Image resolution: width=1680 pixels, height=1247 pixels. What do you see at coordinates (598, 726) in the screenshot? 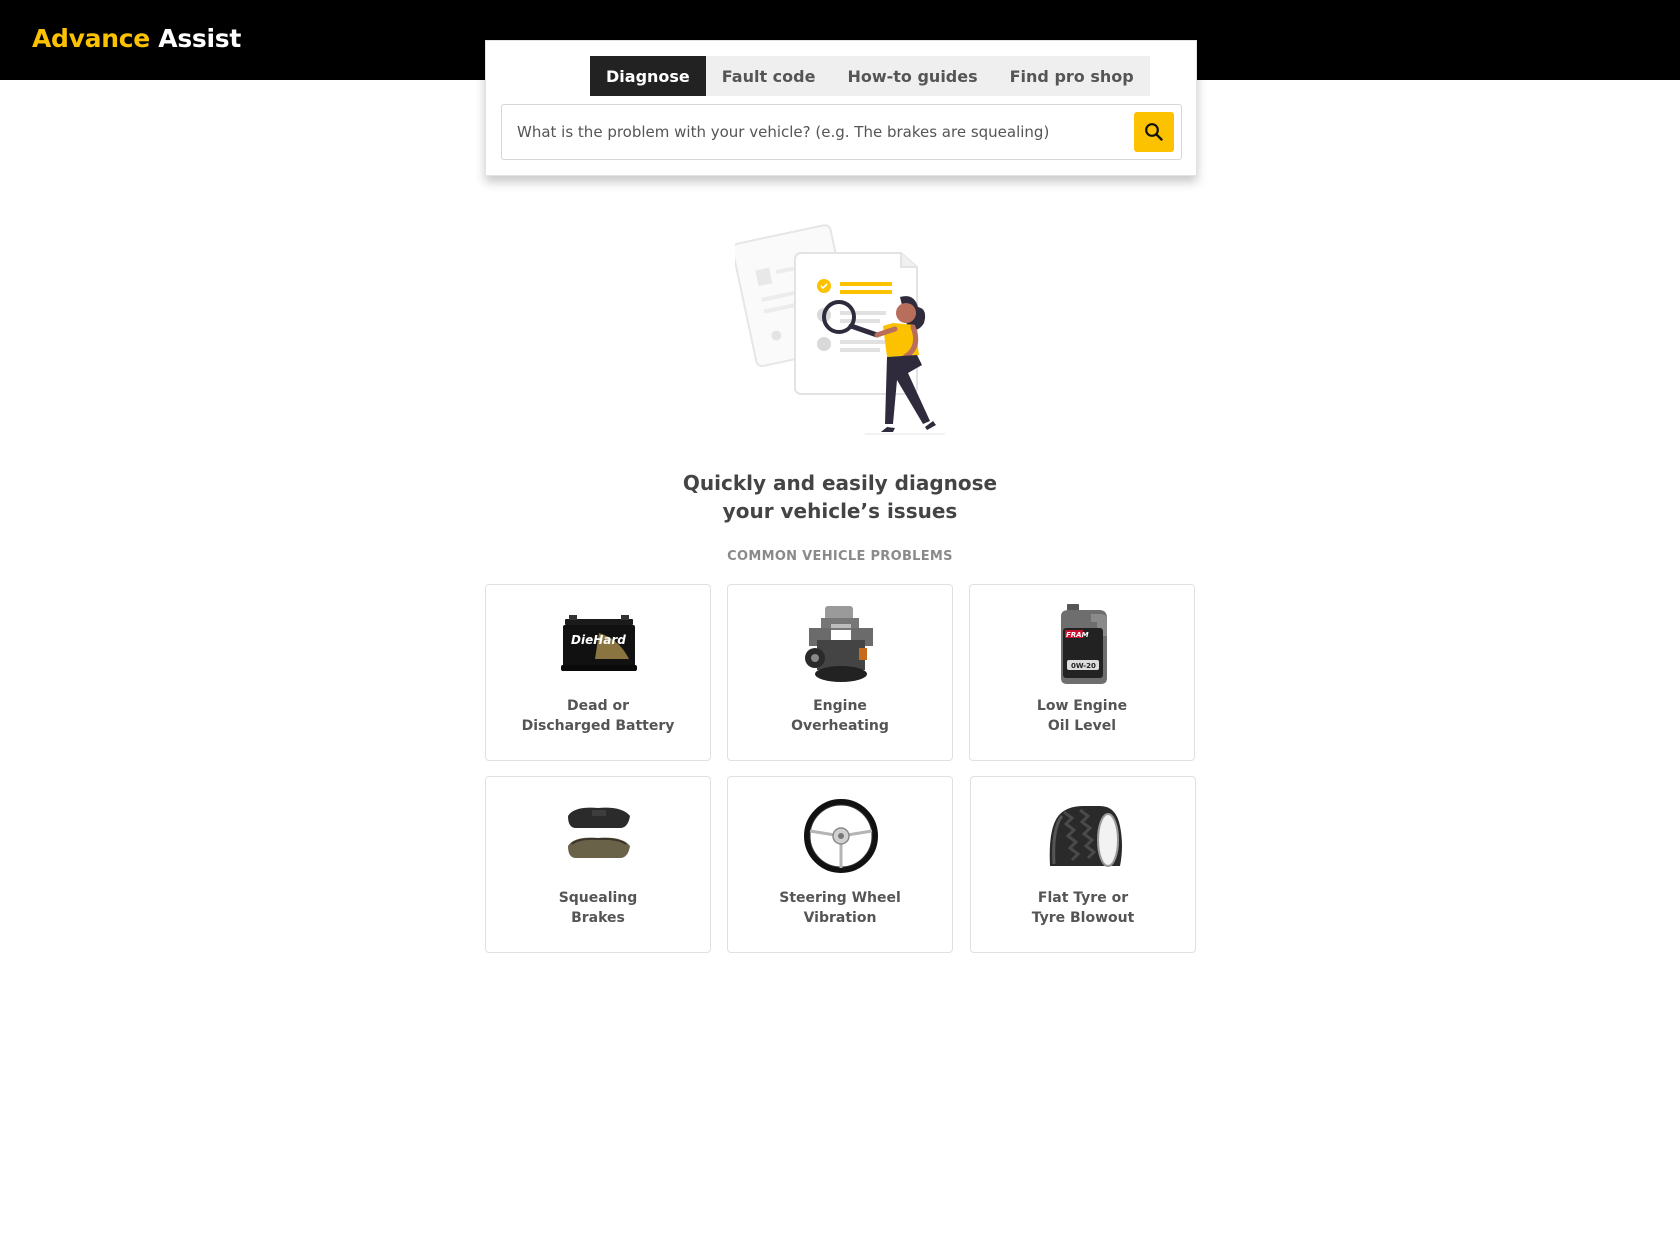
I see `problem-label-line-2: Discharged Battery` at bounding box center [598, 726].